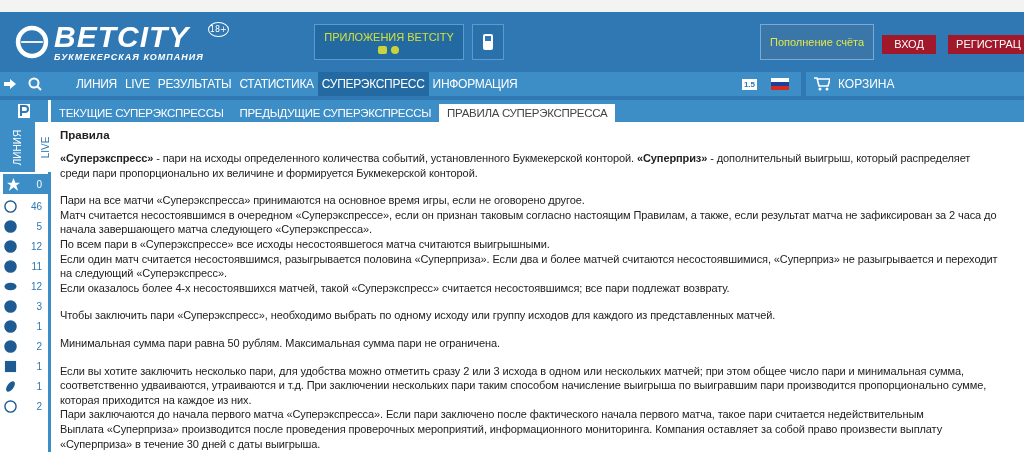 The image size is (1024, 452). What do you see at coordinates (122, 37) in the screenshot?
I see `logo-wordmark: BETCITY` at bounding box center [122, 37].